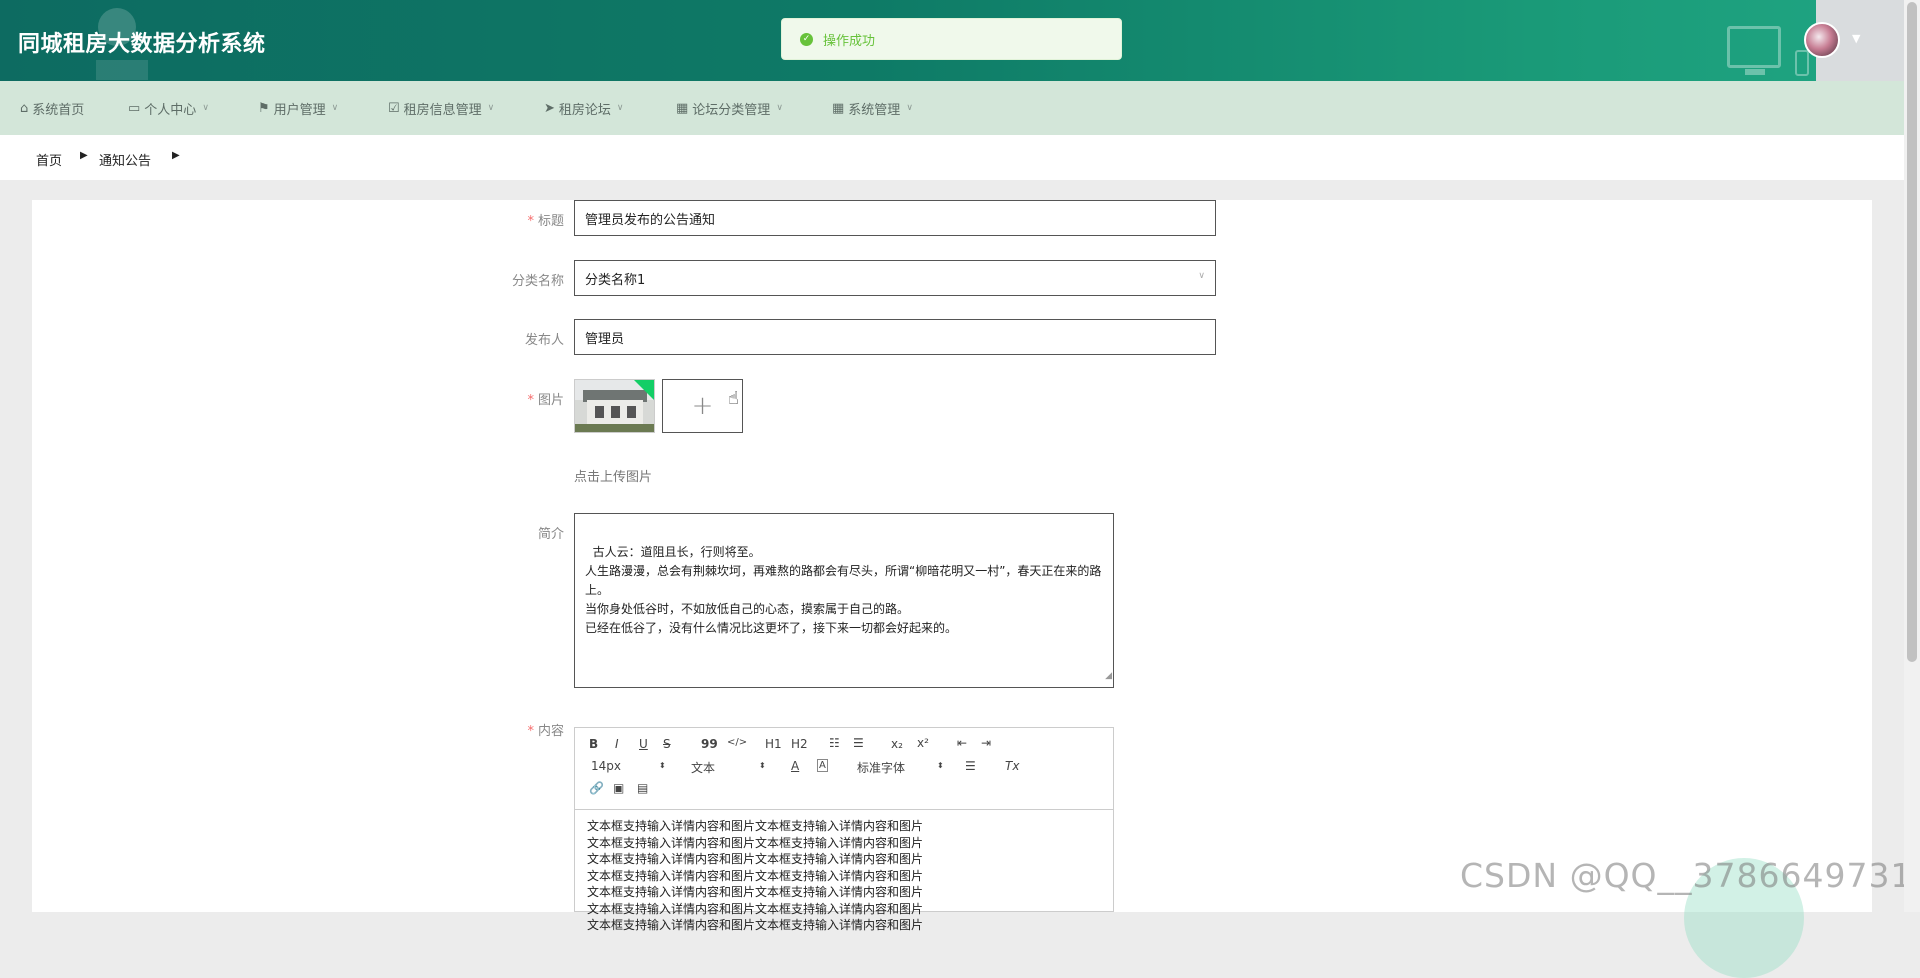 The height and width of the screenshot is (978, 1920). I want to click on breadcrumb-current: 通知公告, so click(125, 161).